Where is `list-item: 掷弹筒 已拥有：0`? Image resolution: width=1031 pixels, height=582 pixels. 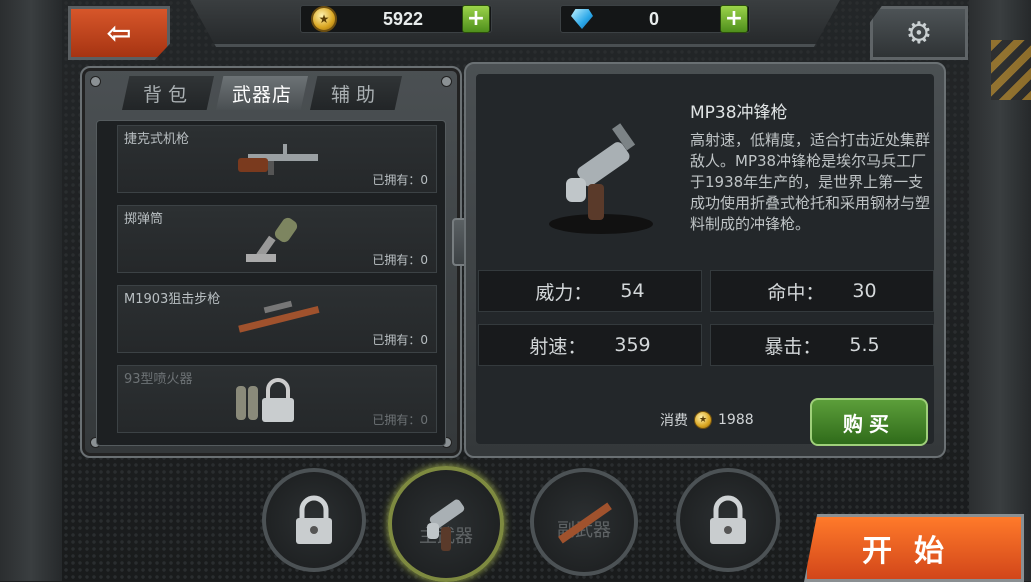 list-item: 掷弹筒 已拥有：0 is located at coordinates (277, 239).